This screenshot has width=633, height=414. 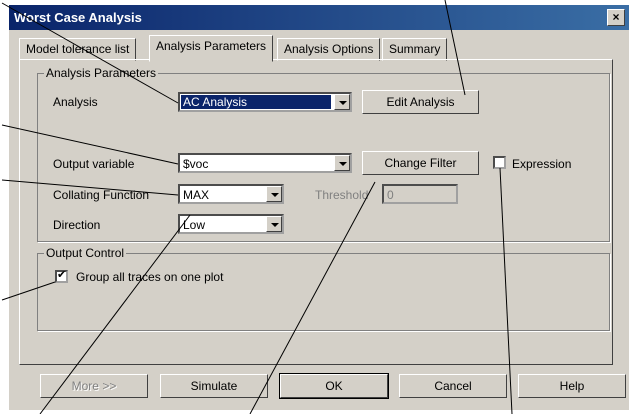 I want to click on callout-line-output-variable, so click(x=90, y=144).